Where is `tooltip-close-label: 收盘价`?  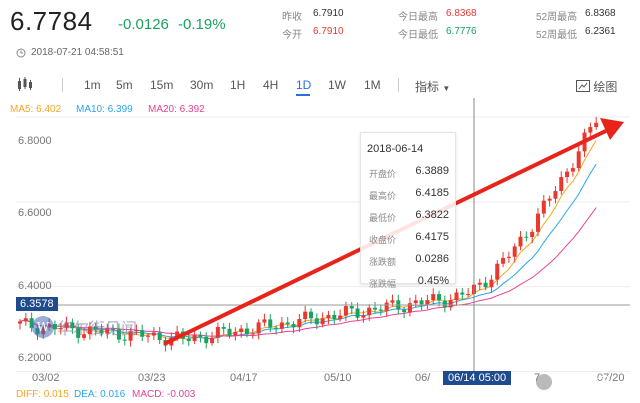
tooltip-close-label: 收盘价 is located at coordinates (383, 240).